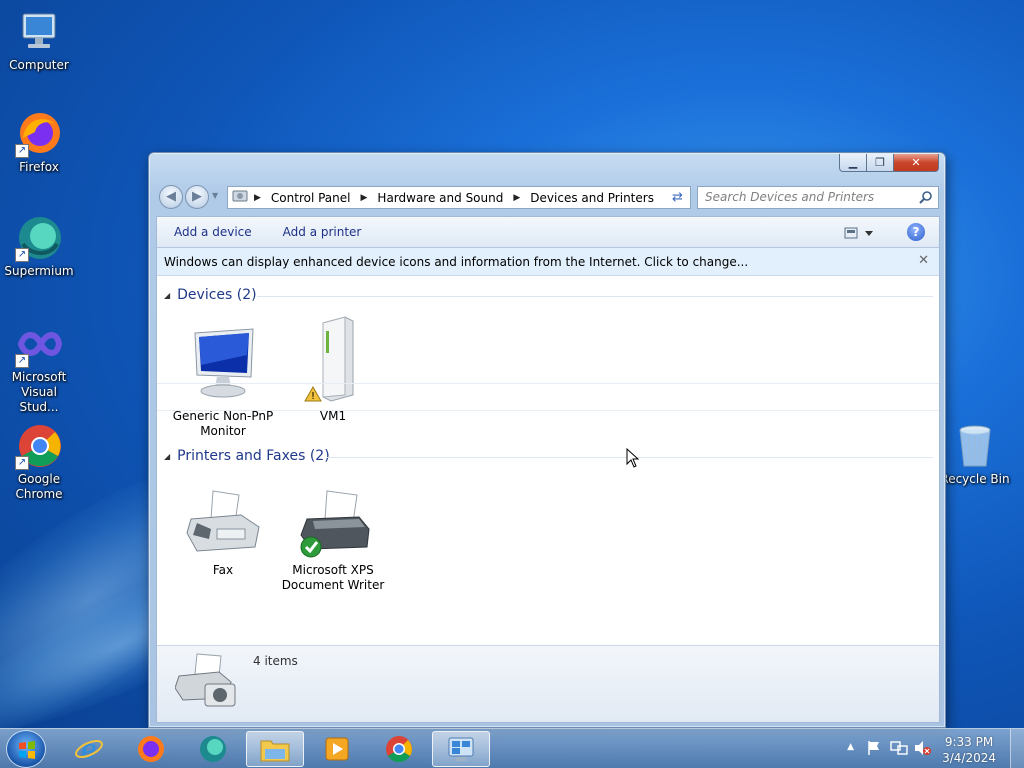 This screenshot has height=768, width=1024. I want to click on command-bar: Add a device Add a printer ?, so click(548, 232).